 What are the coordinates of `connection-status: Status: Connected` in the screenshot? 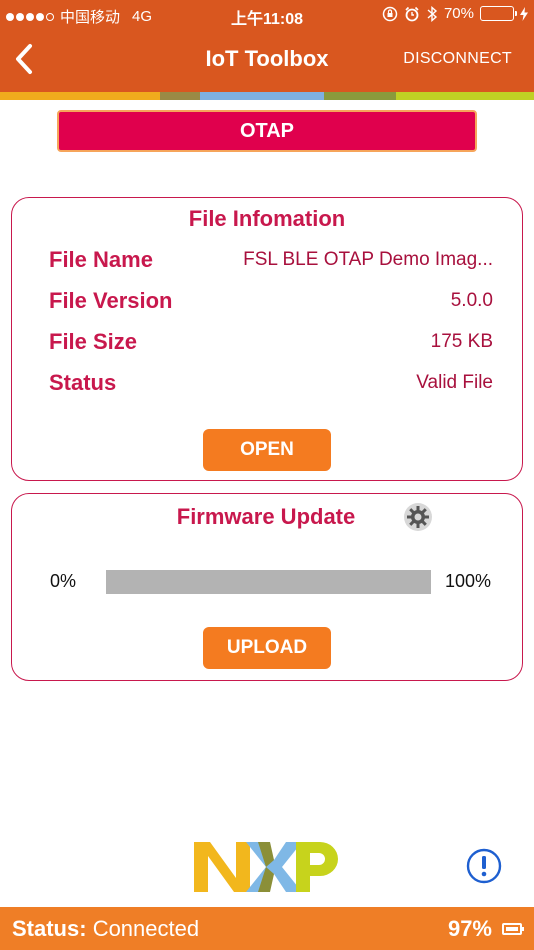 It's located at (105, 929).